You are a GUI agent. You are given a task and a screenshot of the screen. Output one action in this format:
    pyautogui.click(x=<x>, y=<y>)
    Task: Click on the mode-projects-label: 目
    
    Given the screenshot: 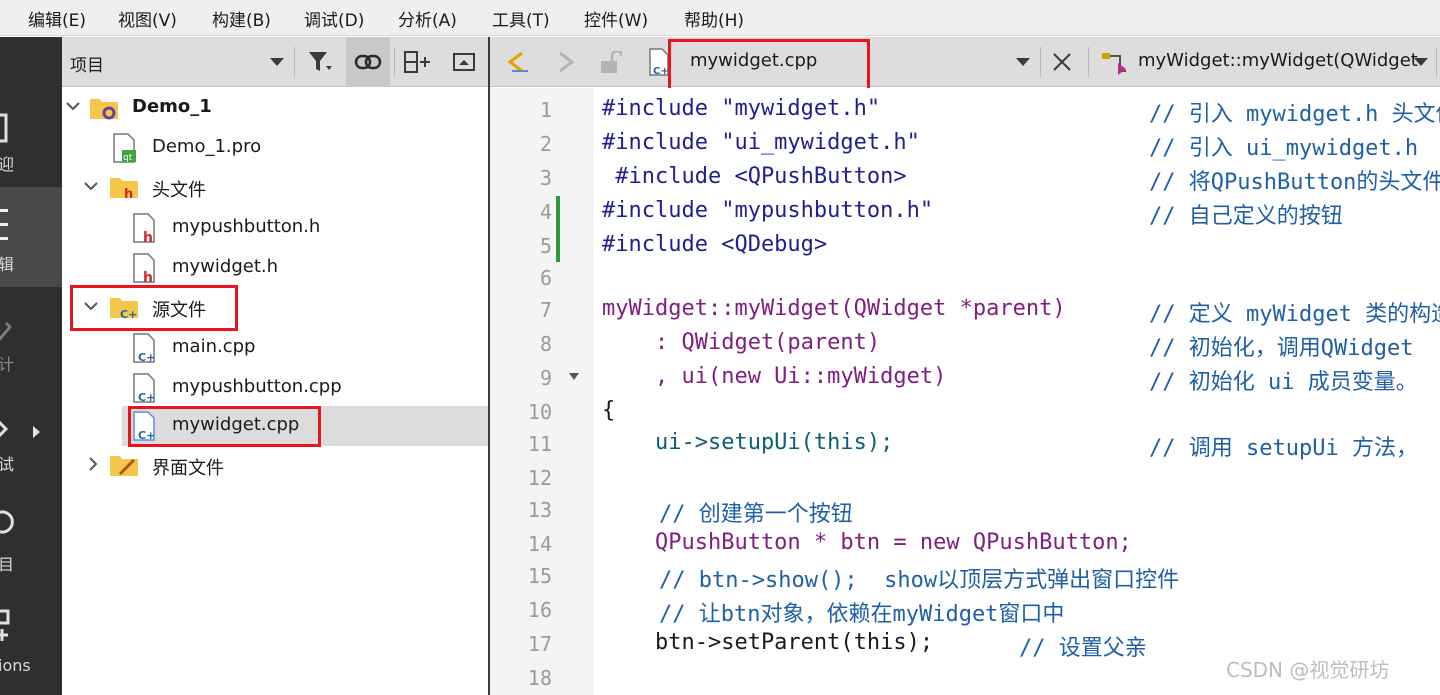 What is the action you would take?
    pyautogui.click(x=7, y=564)
    